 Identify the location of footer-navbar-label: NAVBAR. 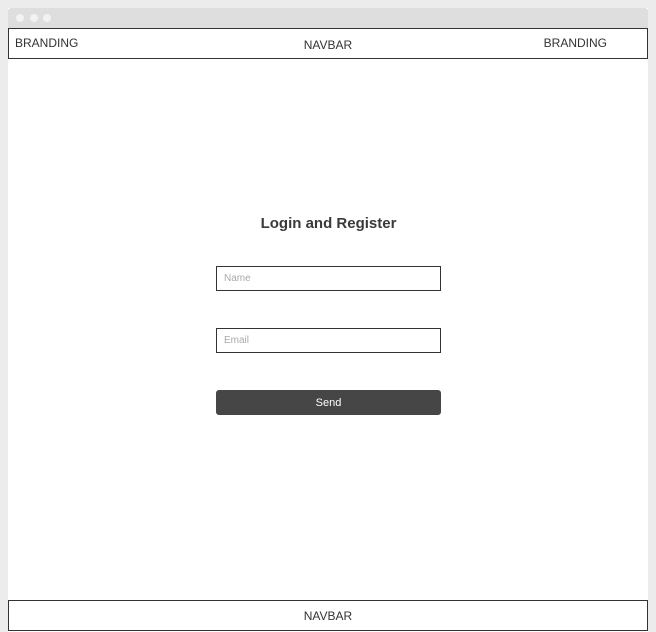
(328, 616).